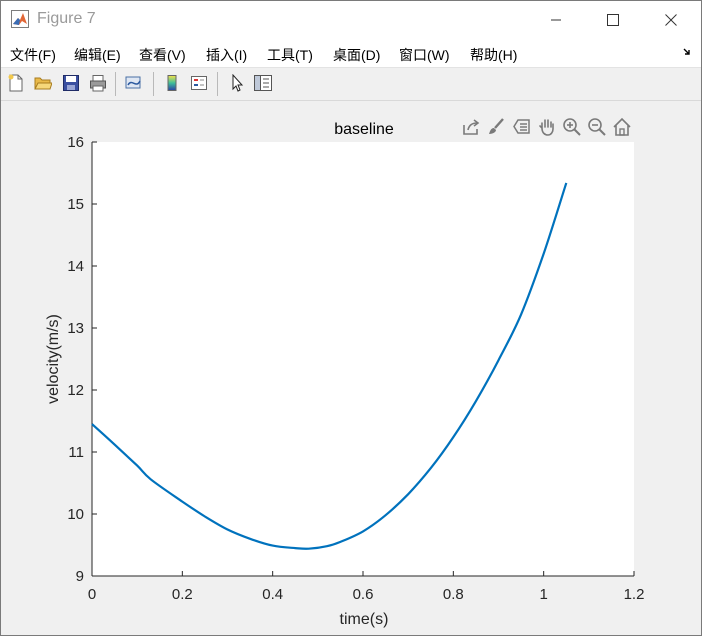 The height and width of the screenshot is (636, 702). I want to click on y-tick-label: 12, so click(75, 390).